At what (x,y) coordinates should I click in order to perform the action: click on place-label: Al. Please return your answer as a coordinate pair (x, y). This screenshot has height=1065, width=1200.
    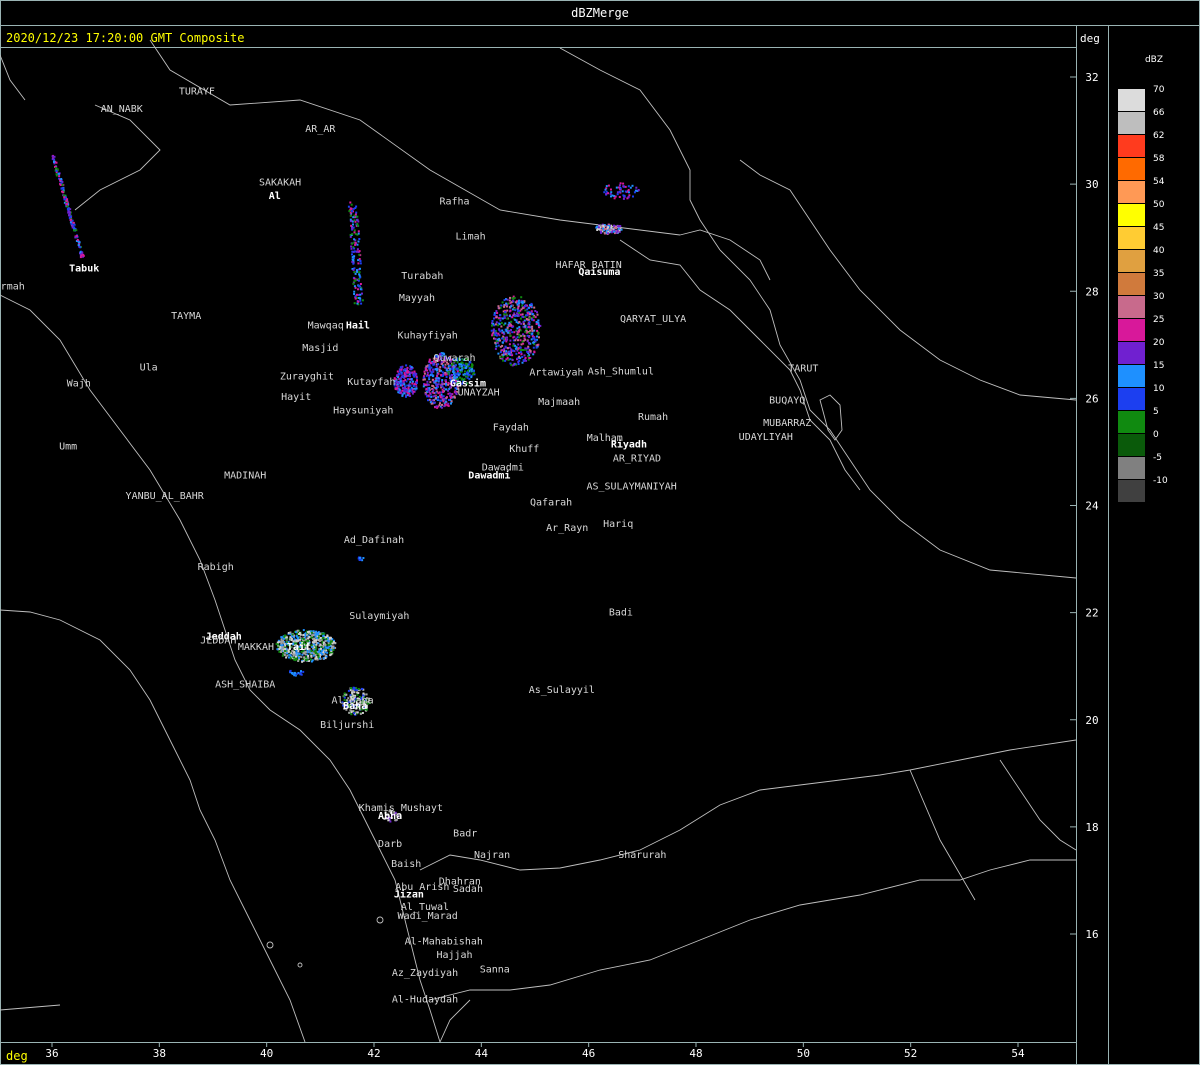
    Looking at the image, I should click on (275, 196).